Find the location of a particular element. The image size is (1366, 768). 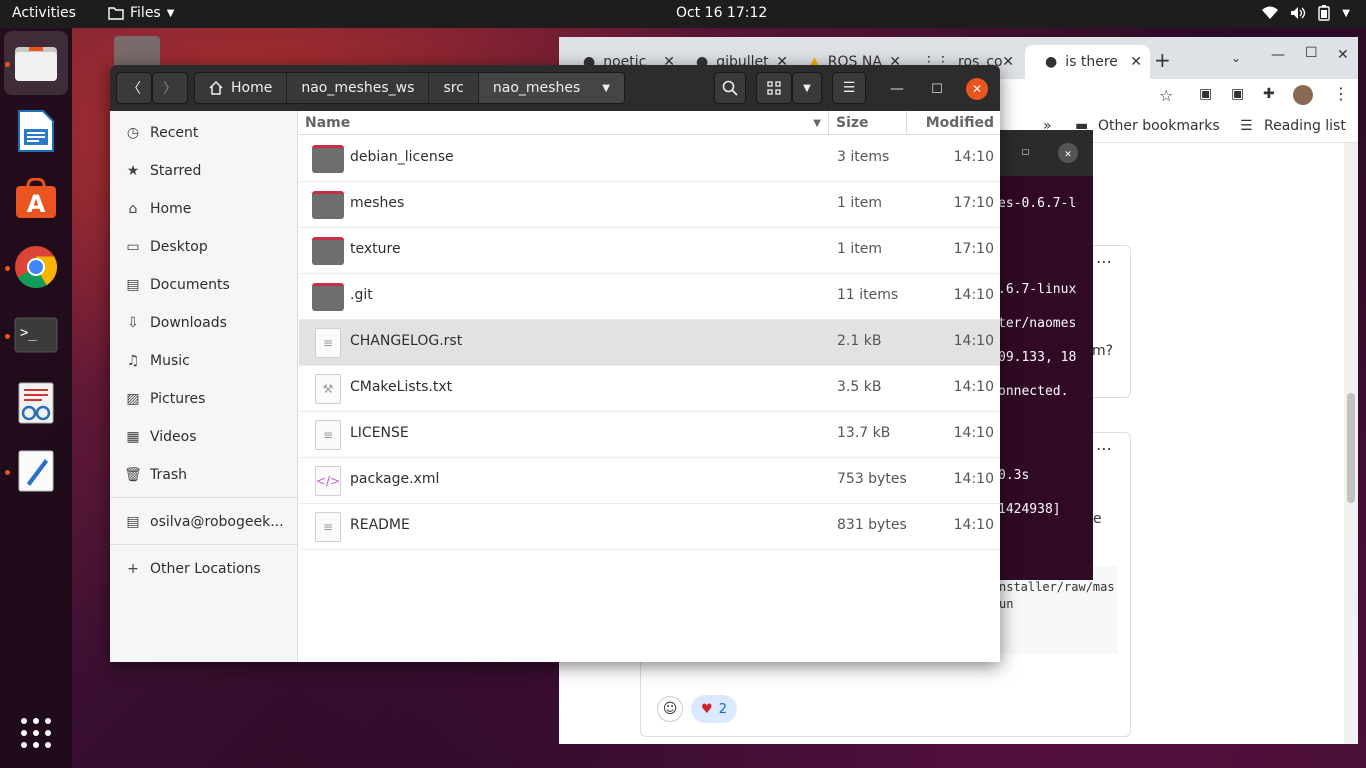

close-button: ✕ is located at coordinates (977, 89).